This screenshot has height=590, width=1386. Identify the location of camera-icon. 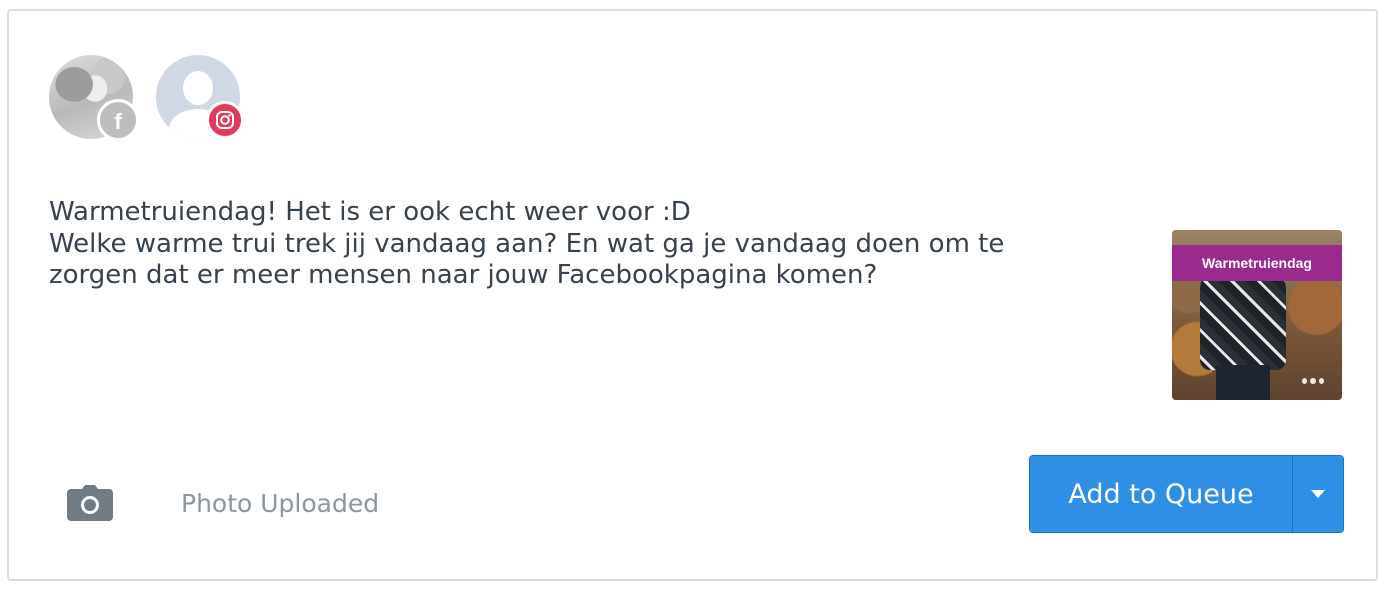
(90, 505).